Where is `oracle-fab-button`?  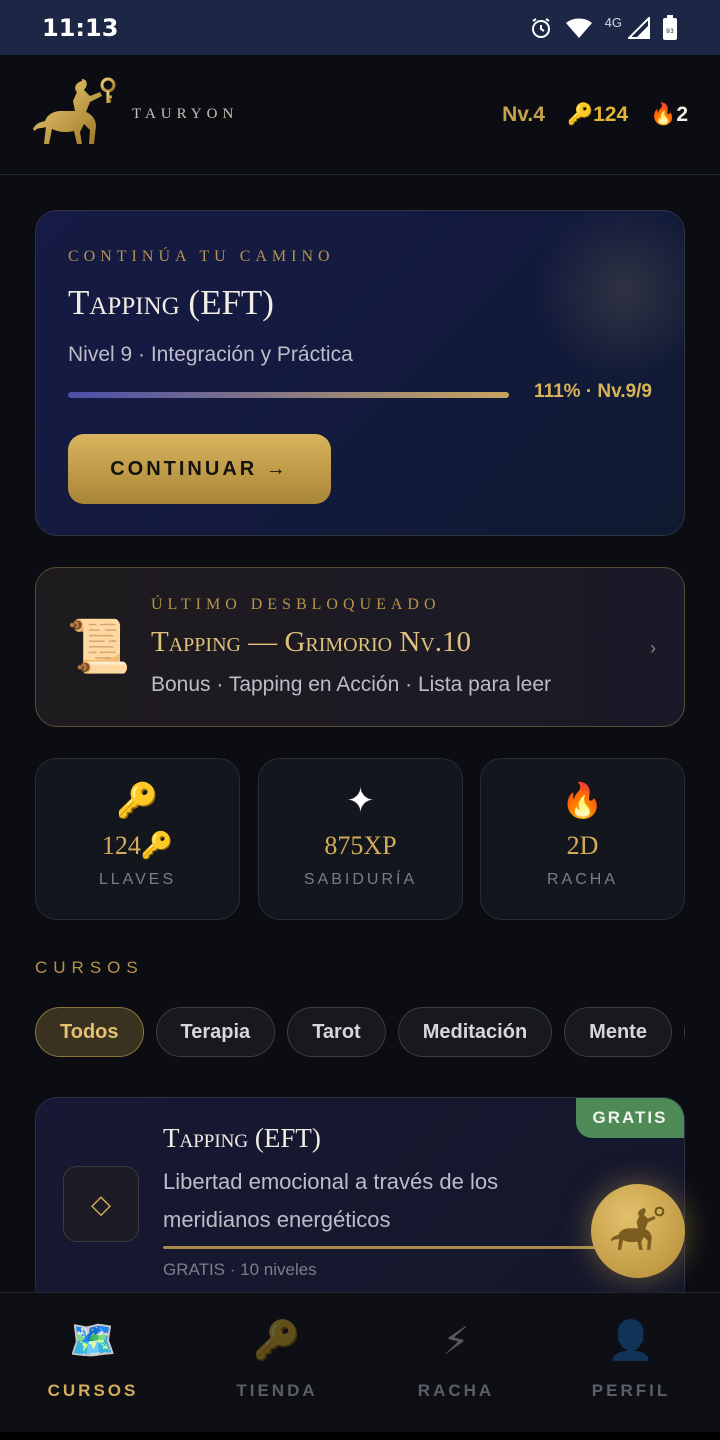 oracle-fab-button is located at coordinates (638, 1231).